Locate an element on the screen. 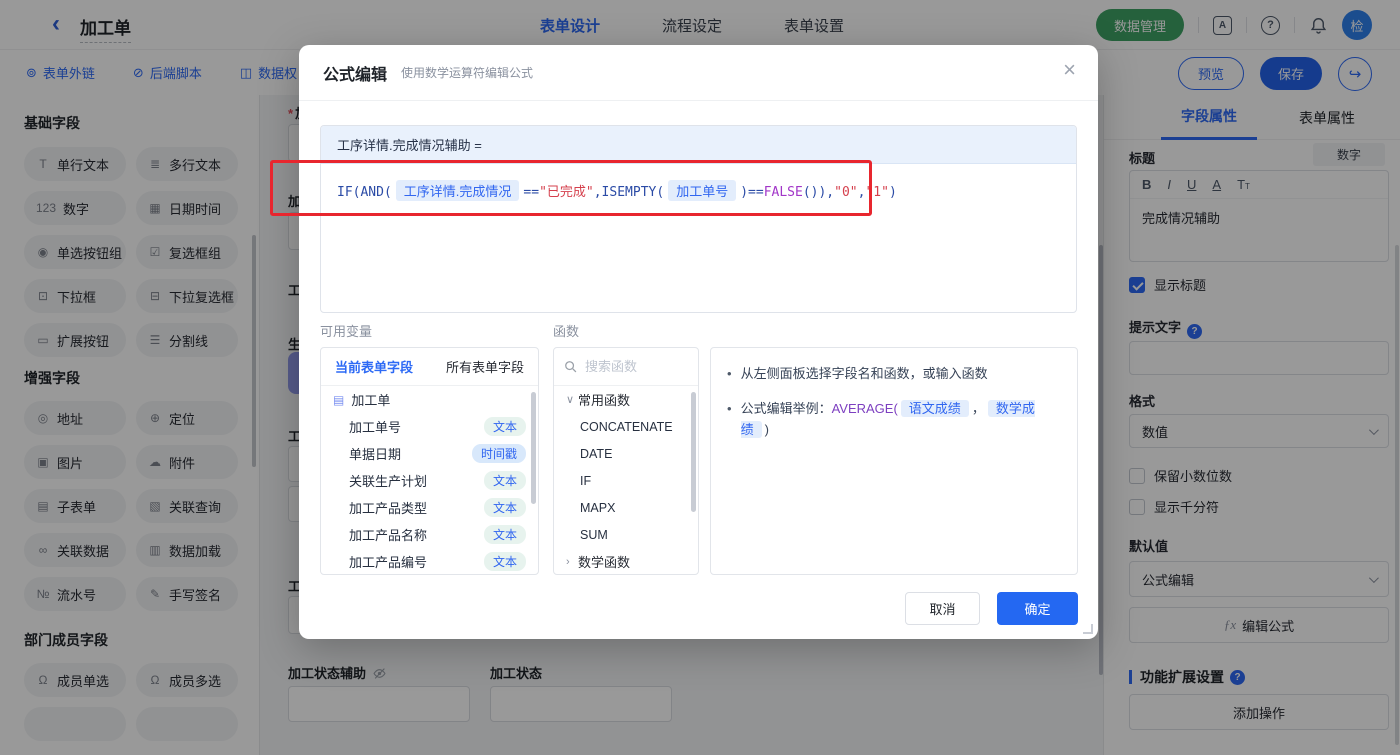 This screenshot has height=755, width=1400. function-row: DATE is located at coordinates (626, 453).